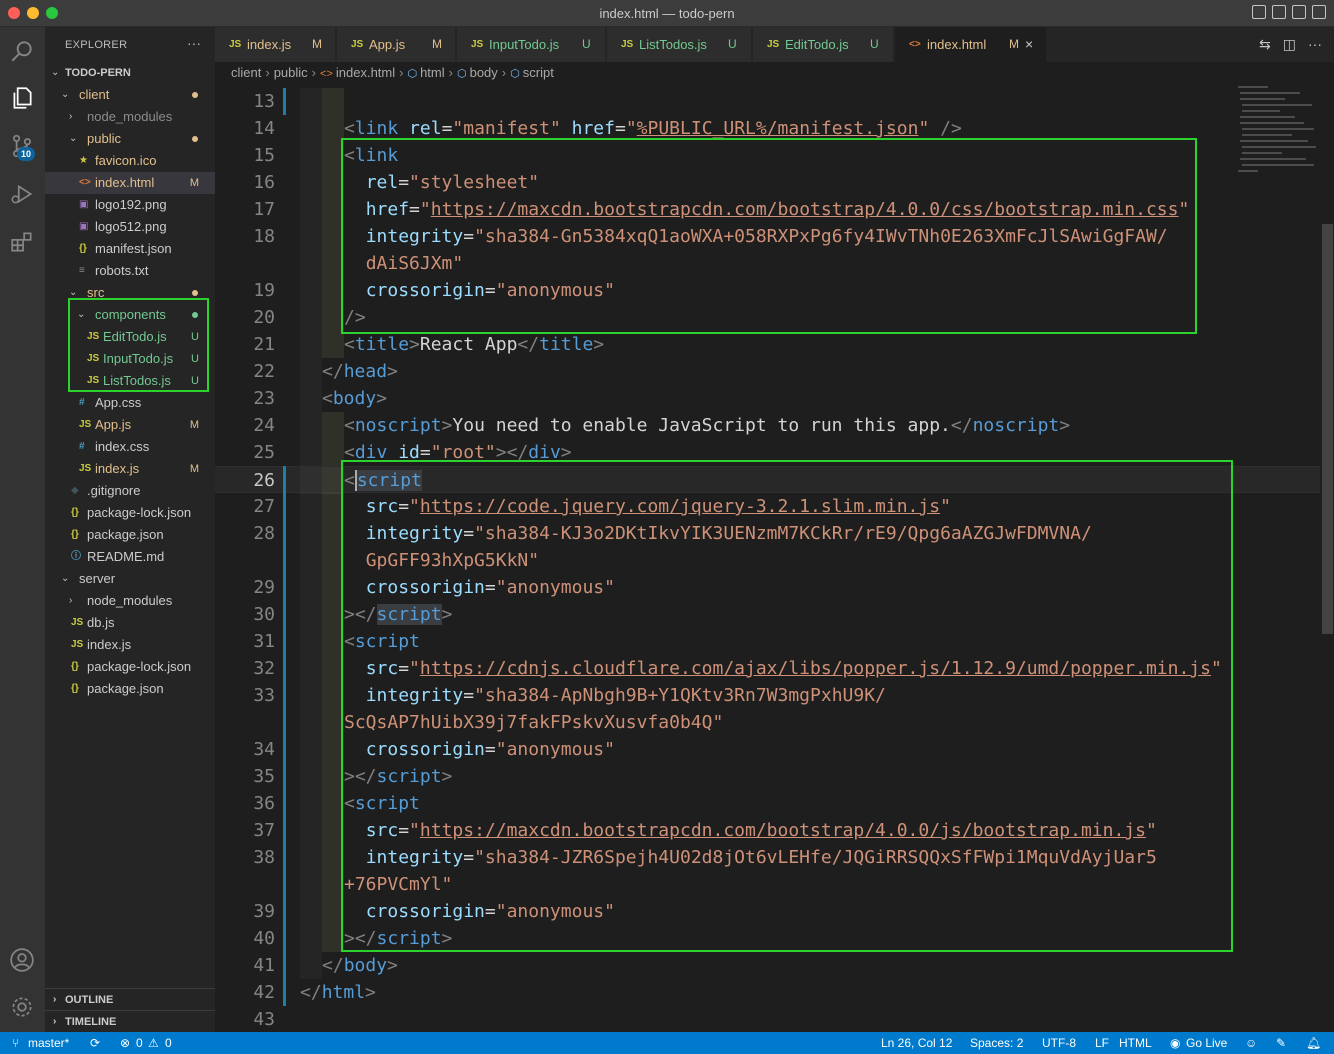 The width and height of the screenshot is (1334, 1054). What do you see at coordinates (484, 72) in the screenshot?
I see `breadcrumb-item: body` at bounding box center [484, 72].